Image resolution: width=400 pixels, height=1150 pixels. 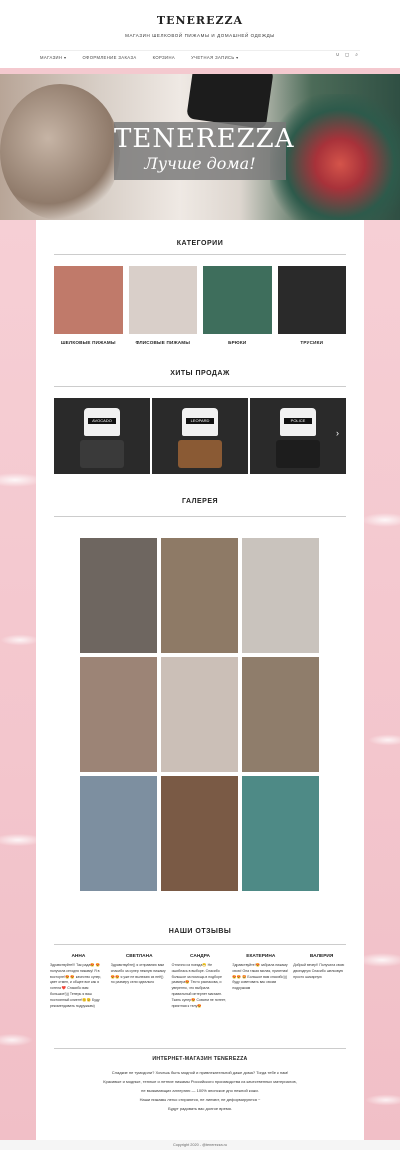 I want to click on about-title: ИНТЕРНЕТ-МАГАЗИН TENEREZZA, so click(x=200, y=1059).